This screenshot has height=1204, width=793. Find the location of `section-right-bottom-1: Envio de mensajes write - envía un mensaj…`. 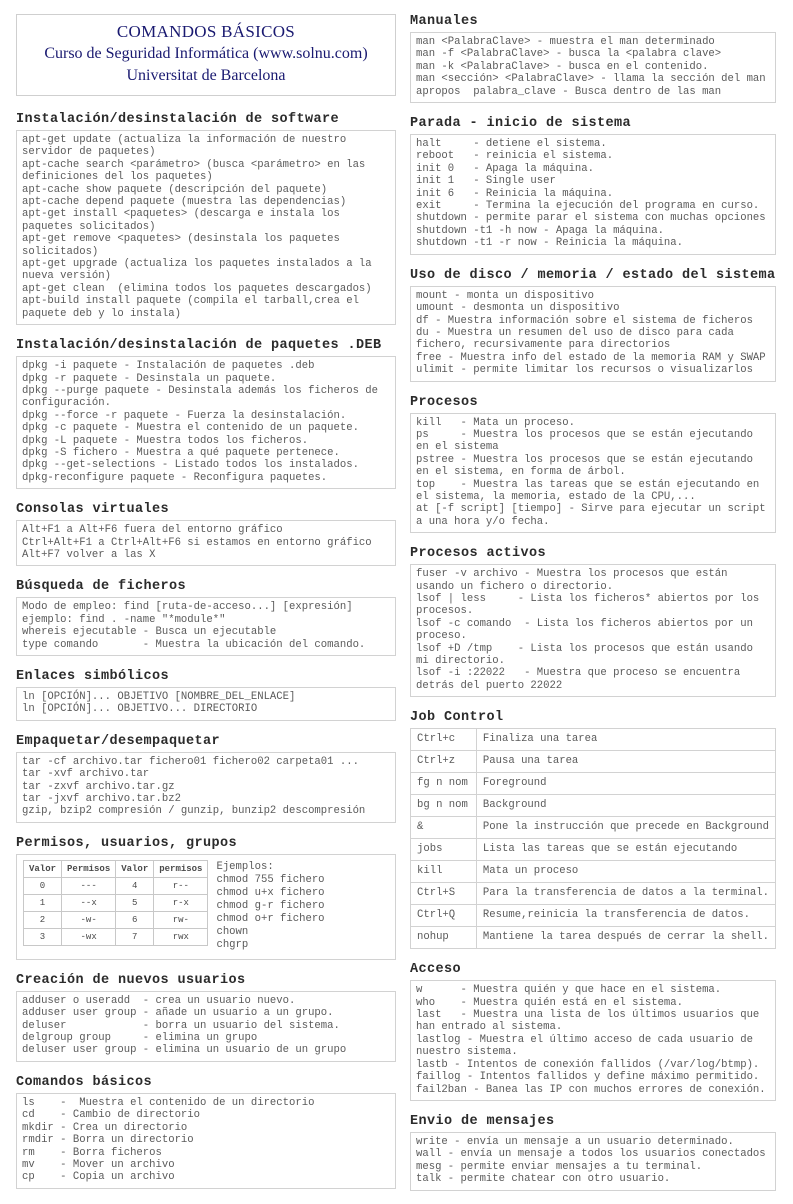

section-right-bottom-1: Envio de mensajes write - envía un mensaj… is located at coordinates (593, 1152).